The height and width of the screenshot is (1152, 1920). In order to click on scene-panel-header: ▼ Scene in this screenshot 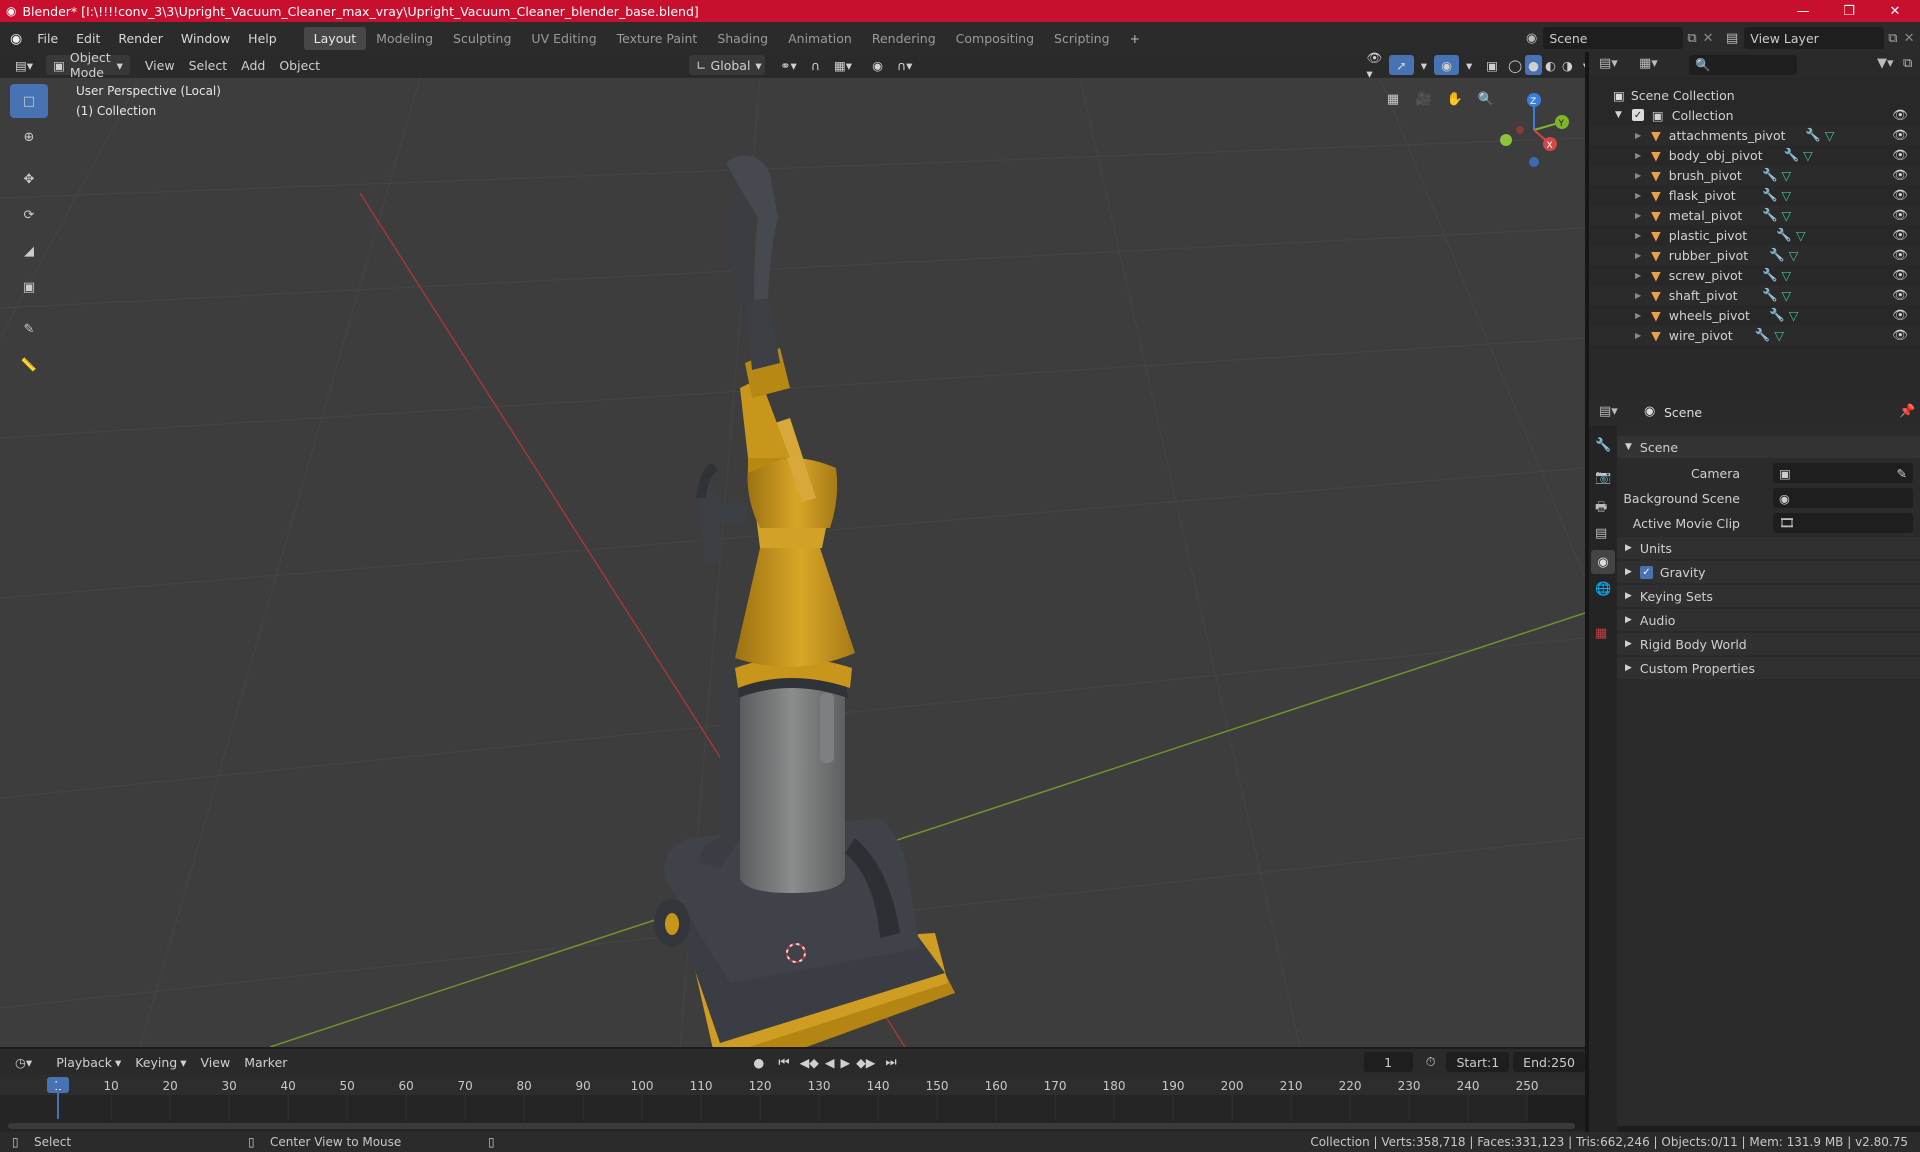, I will do `click(1768, 447)`.